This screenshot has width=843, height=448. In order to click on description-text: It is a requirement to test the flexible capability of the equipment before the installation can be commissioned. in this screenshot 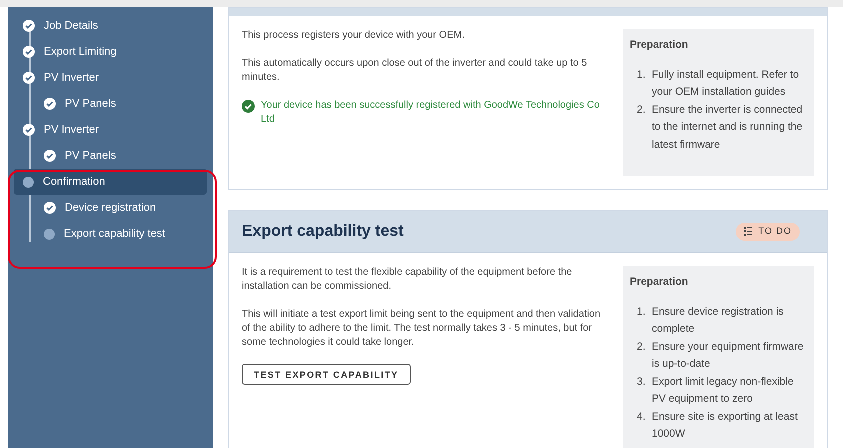, I will do `click(408, 280)`.